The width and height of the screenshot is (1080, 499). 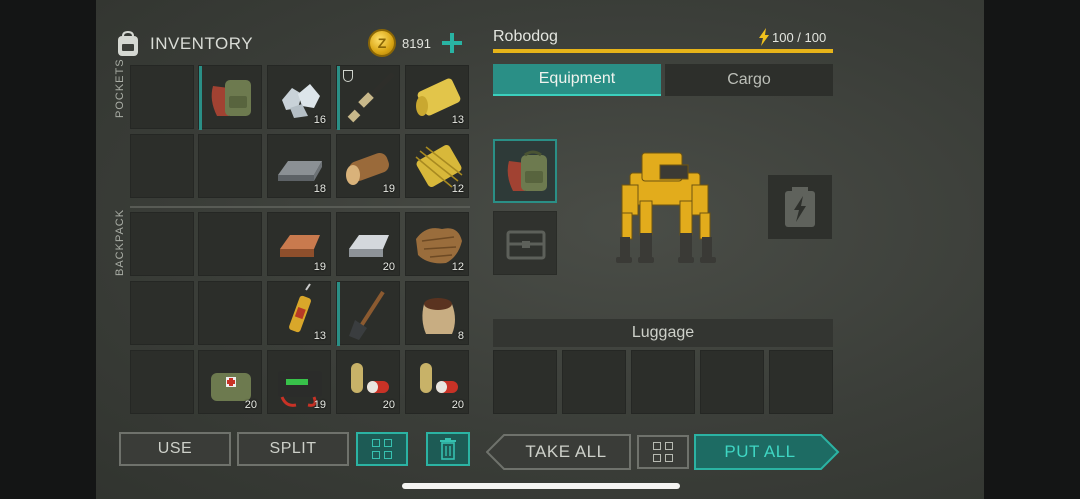 I want to click on shovel-icon, so click(x=367, y=315).